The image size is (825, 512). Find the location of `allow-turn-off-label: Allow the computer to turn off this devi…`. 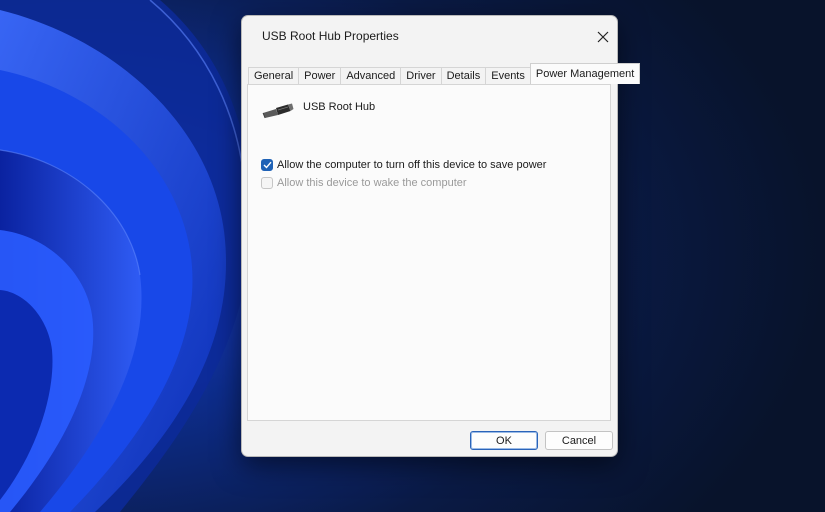

allow-turn-off-label: Allow the computer to turn off this devi… is located at coordinates (412, 165).